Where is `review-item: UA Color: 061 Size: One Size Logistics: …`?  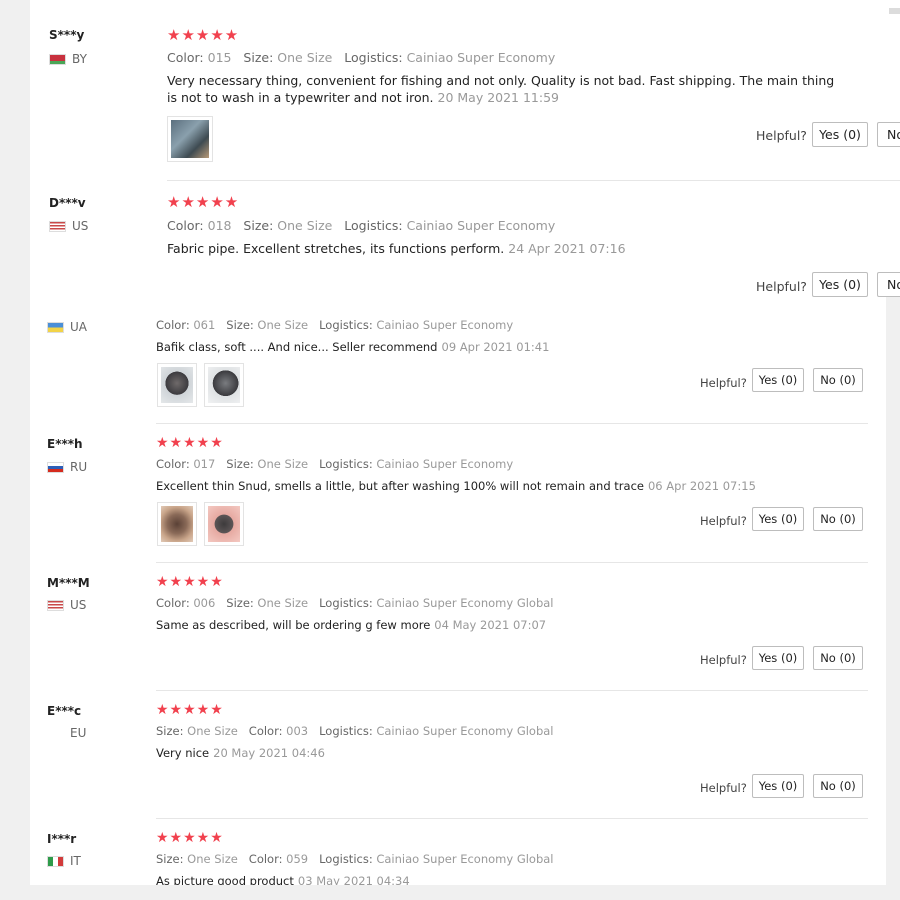
review-item: UA Color: 061 Size: One Size Logistics: … is located at coordinates (450, 363).